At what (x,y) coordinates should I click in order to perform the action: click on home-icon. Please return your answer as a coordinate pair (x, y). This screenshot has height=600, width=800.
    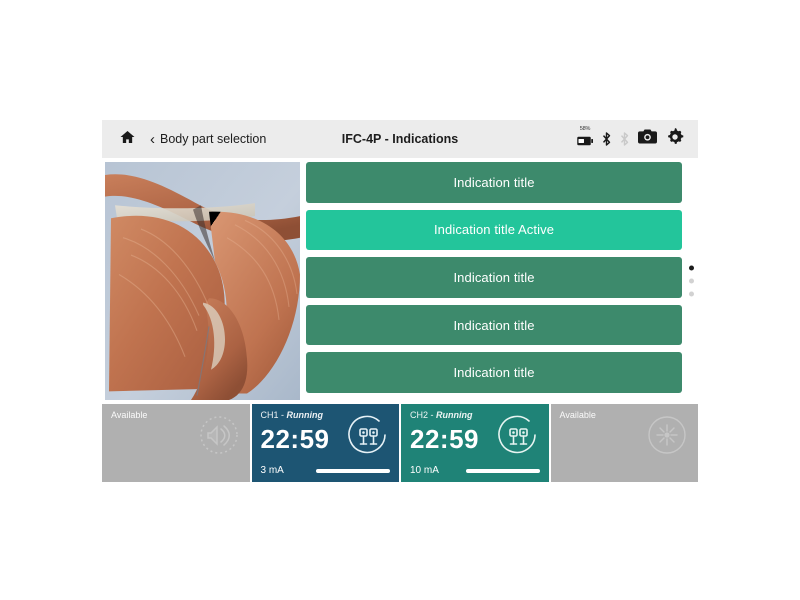
    Looking at the image, I should click on (127, 139).